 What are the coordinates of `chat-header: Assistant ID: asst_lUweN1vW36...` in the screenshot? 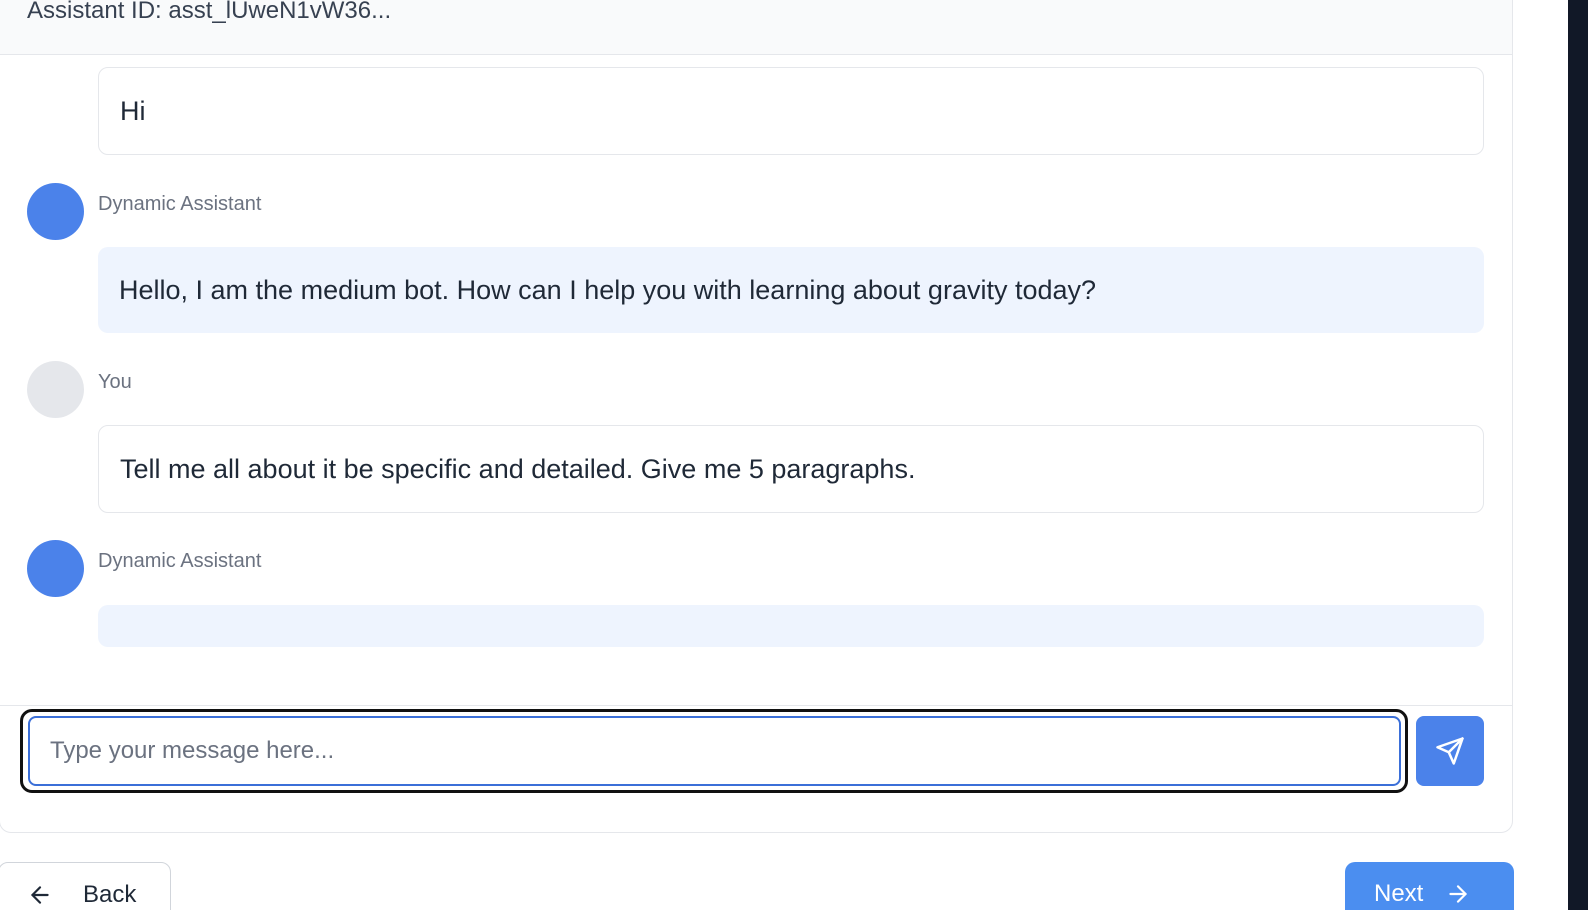 It's located at (756, 27).